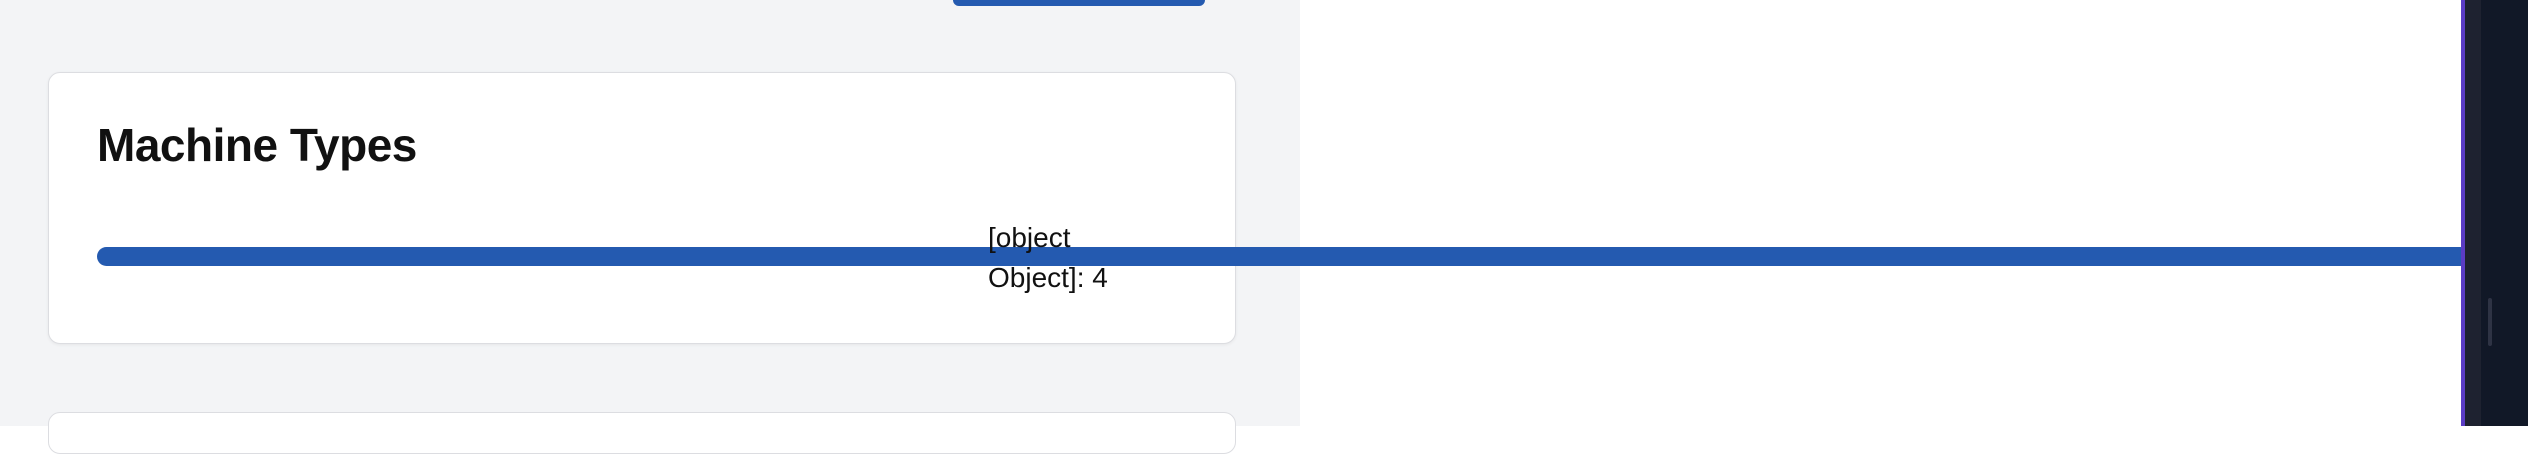  Describe the element at coordinates (257, 145) in the screenshot. I see `card-title: Machine Types` at that location.